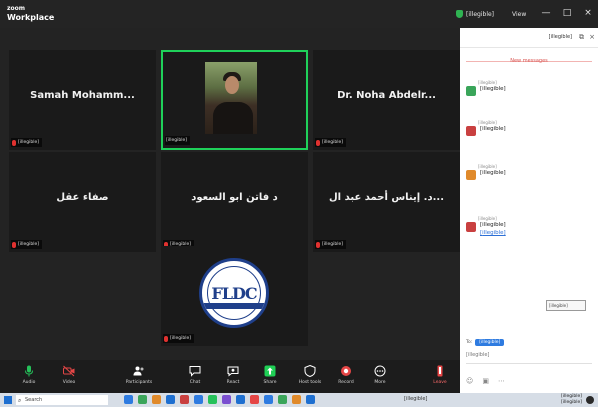 This screenshot has width=598, height=407. I want to click on file-icon: ▣, so click(485, 381).